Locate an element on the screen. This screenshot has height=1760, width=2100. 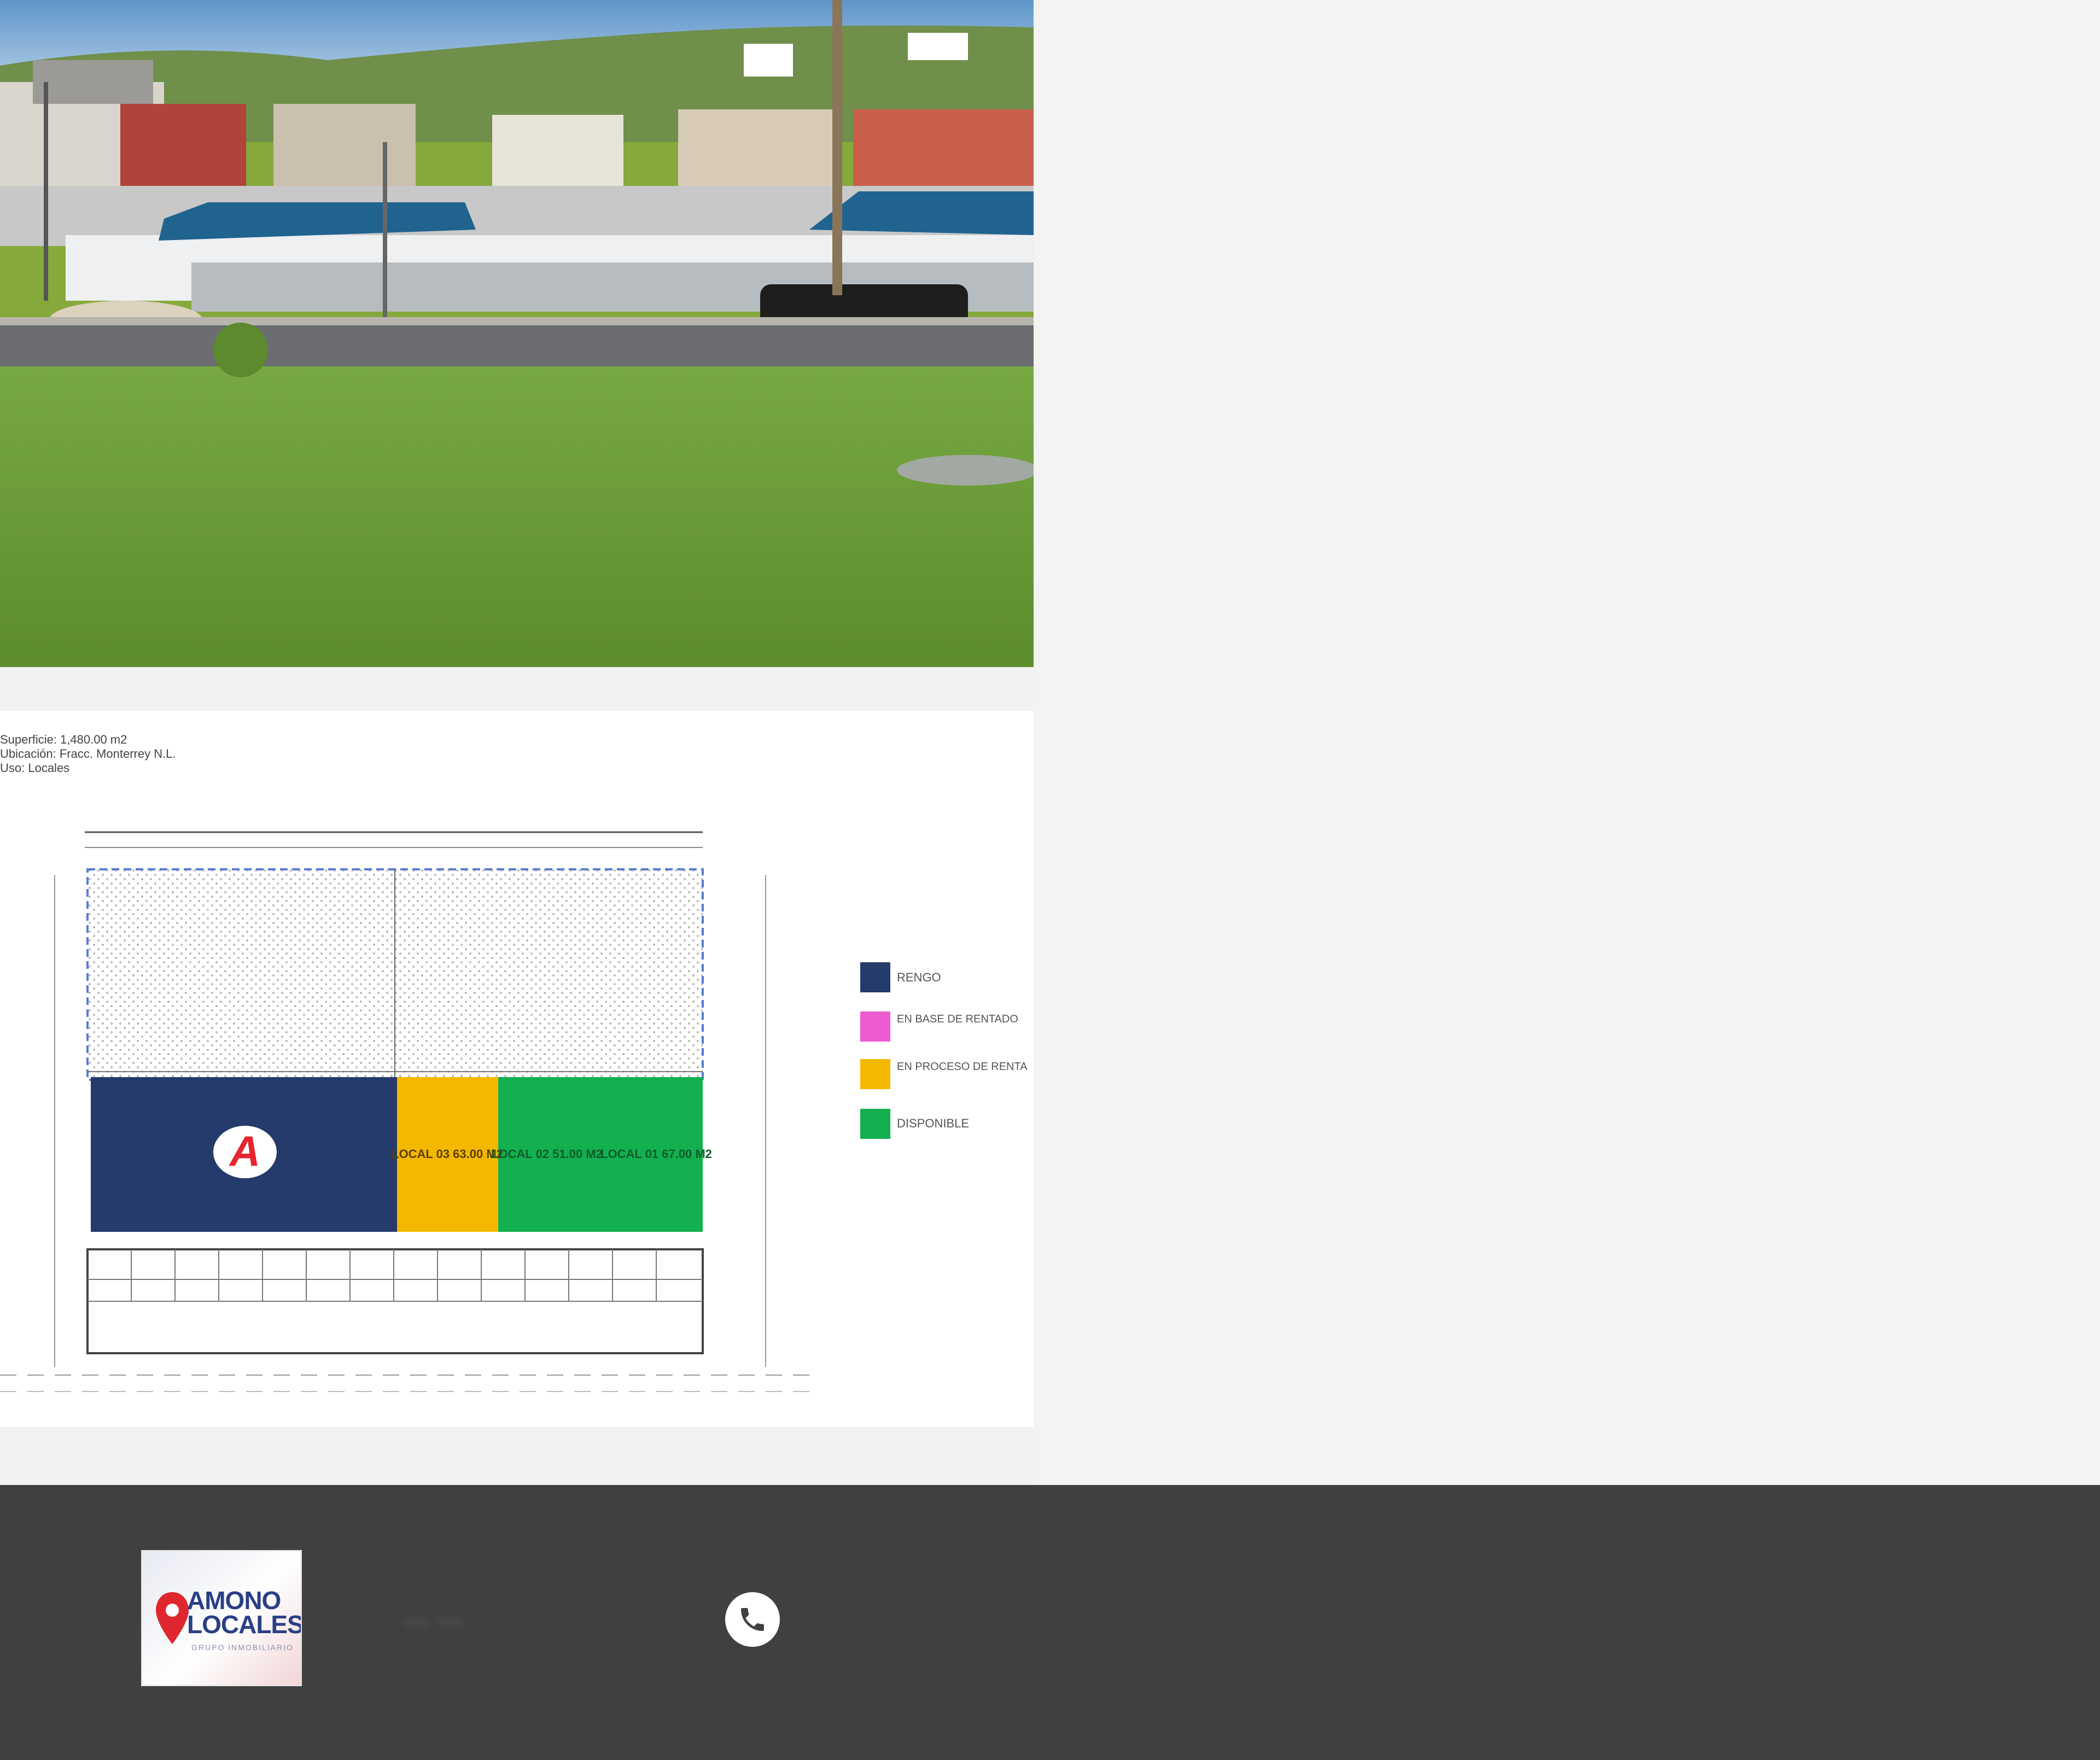
lot-label: LOCAL 03 63.00 M2 is located at coordinates (447, 1154).